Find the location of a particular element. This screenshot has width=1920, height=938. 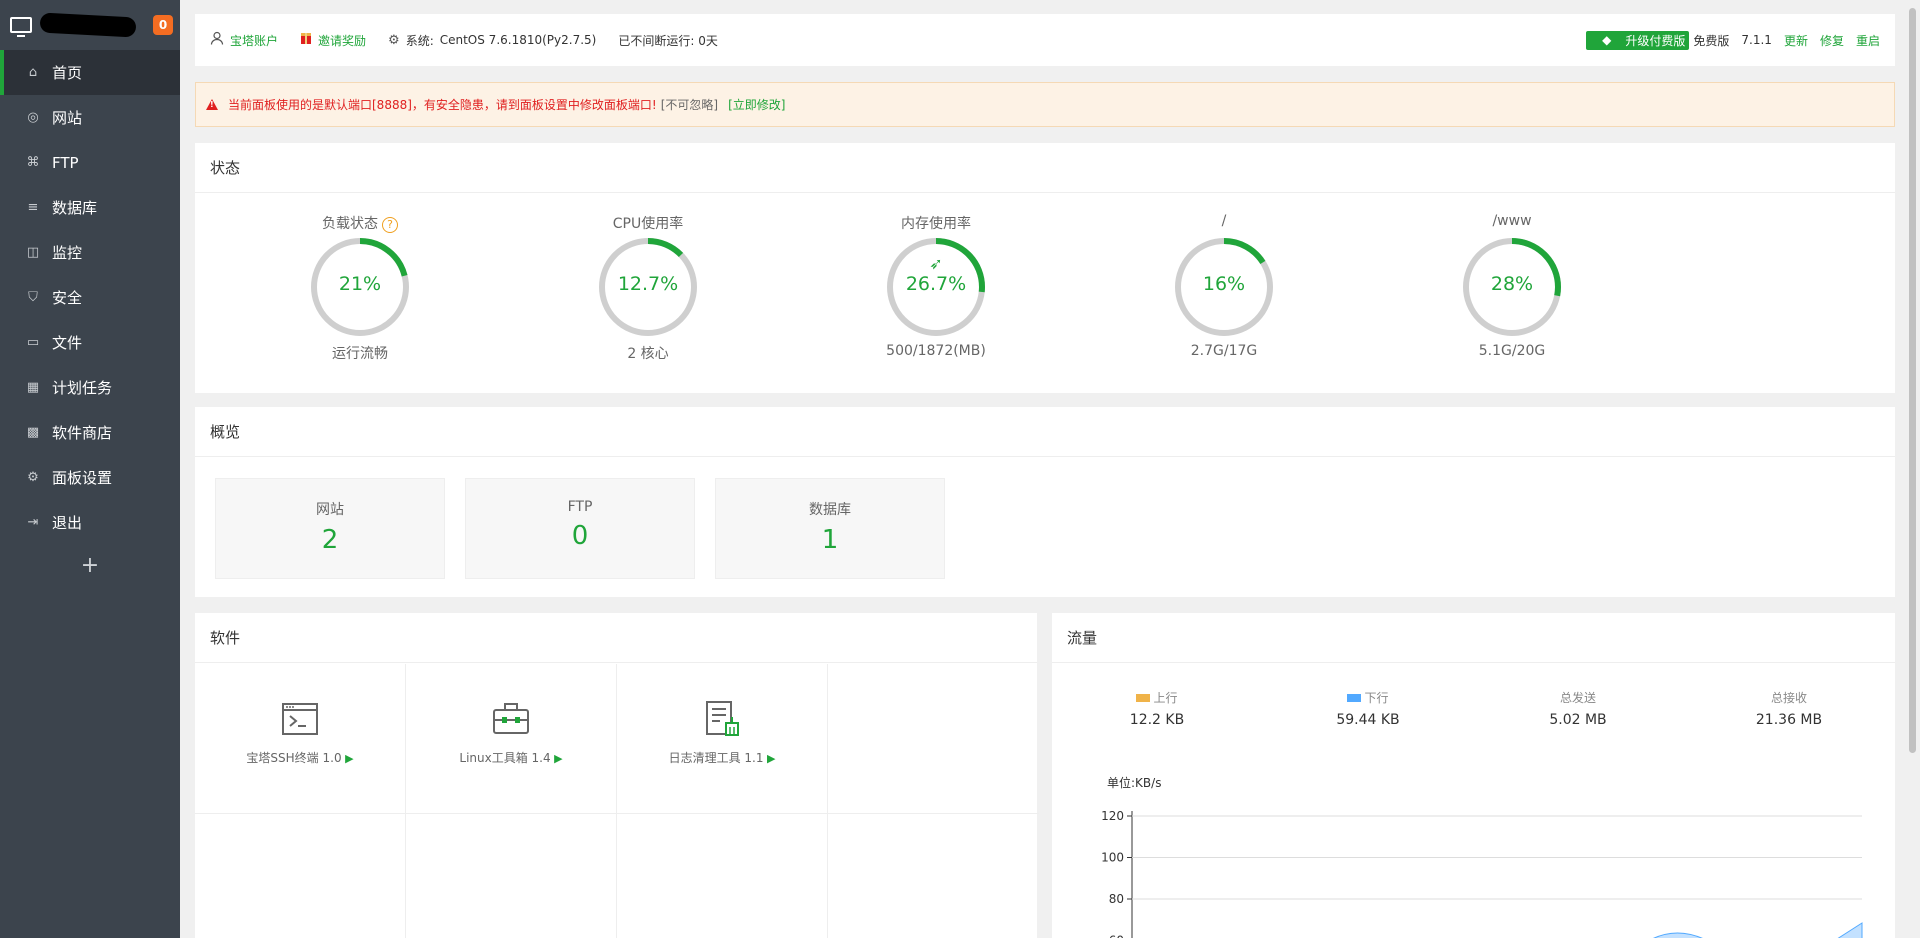

sidebar-item-3: ≡ 数据库 is located at coordinates (90, 207).